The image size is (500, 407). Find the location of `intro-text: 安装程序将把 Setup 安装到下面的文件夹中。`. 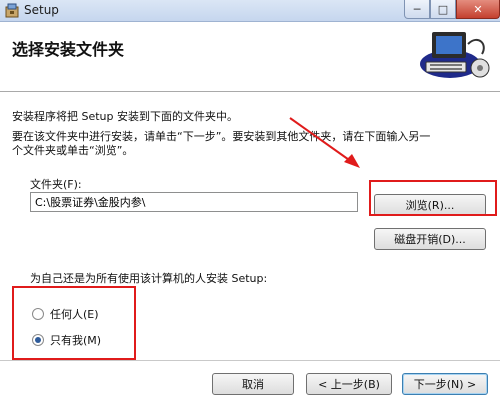

intro-text: 安装程序将把 Setup 安装到下面的文件夹中。 is located at coordinates (125, 116).